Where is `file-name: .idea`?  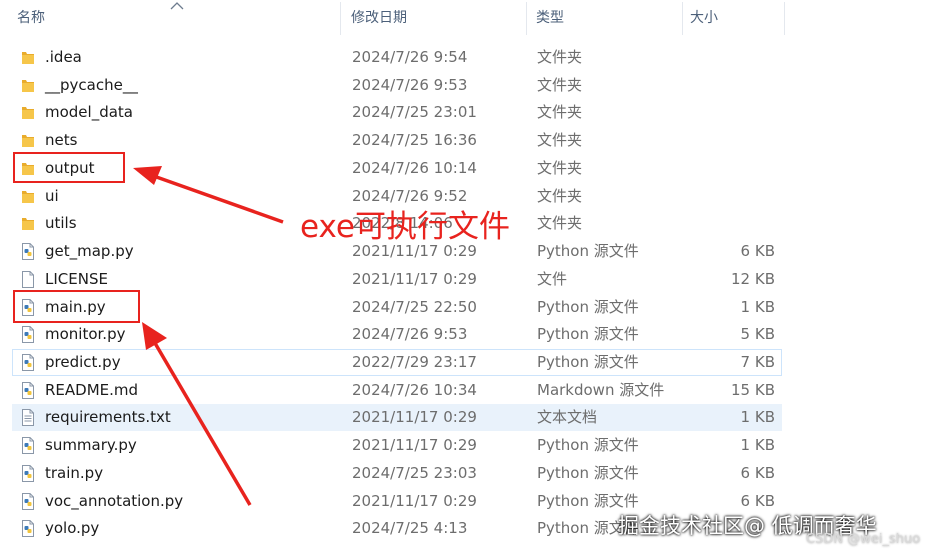 file-name: .idea is located at coordinates (63, 57).